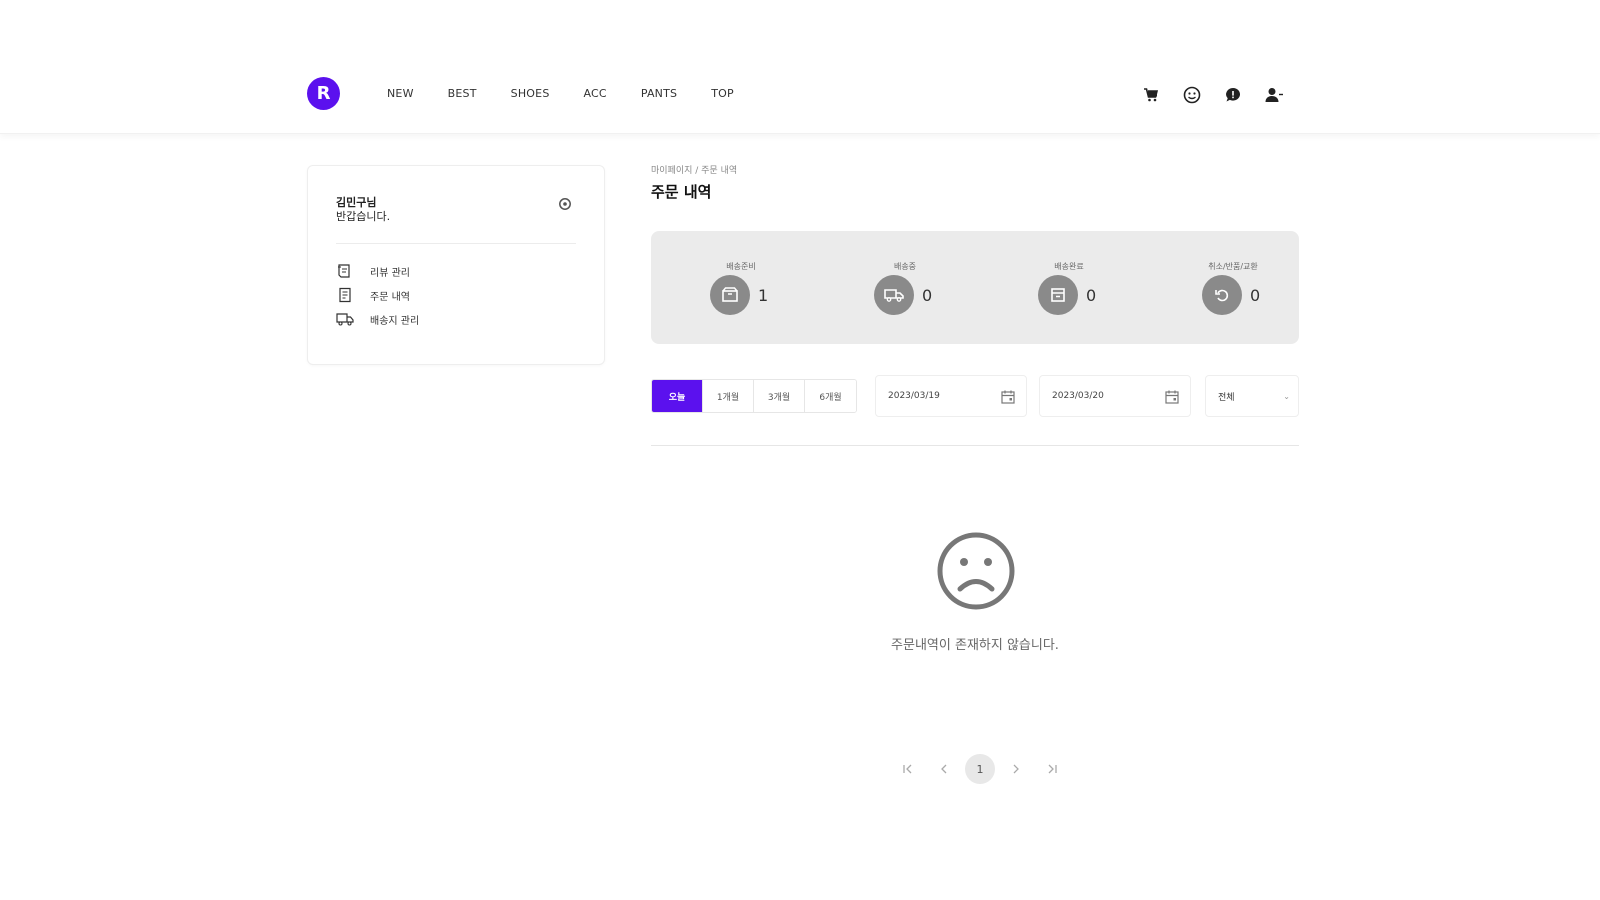 The image size is (1600, 900). What do you see at coordinates (951, 396) in the screenshot?
I see `start-date-field: 2023/03/19` at bounding box center [951, 396].